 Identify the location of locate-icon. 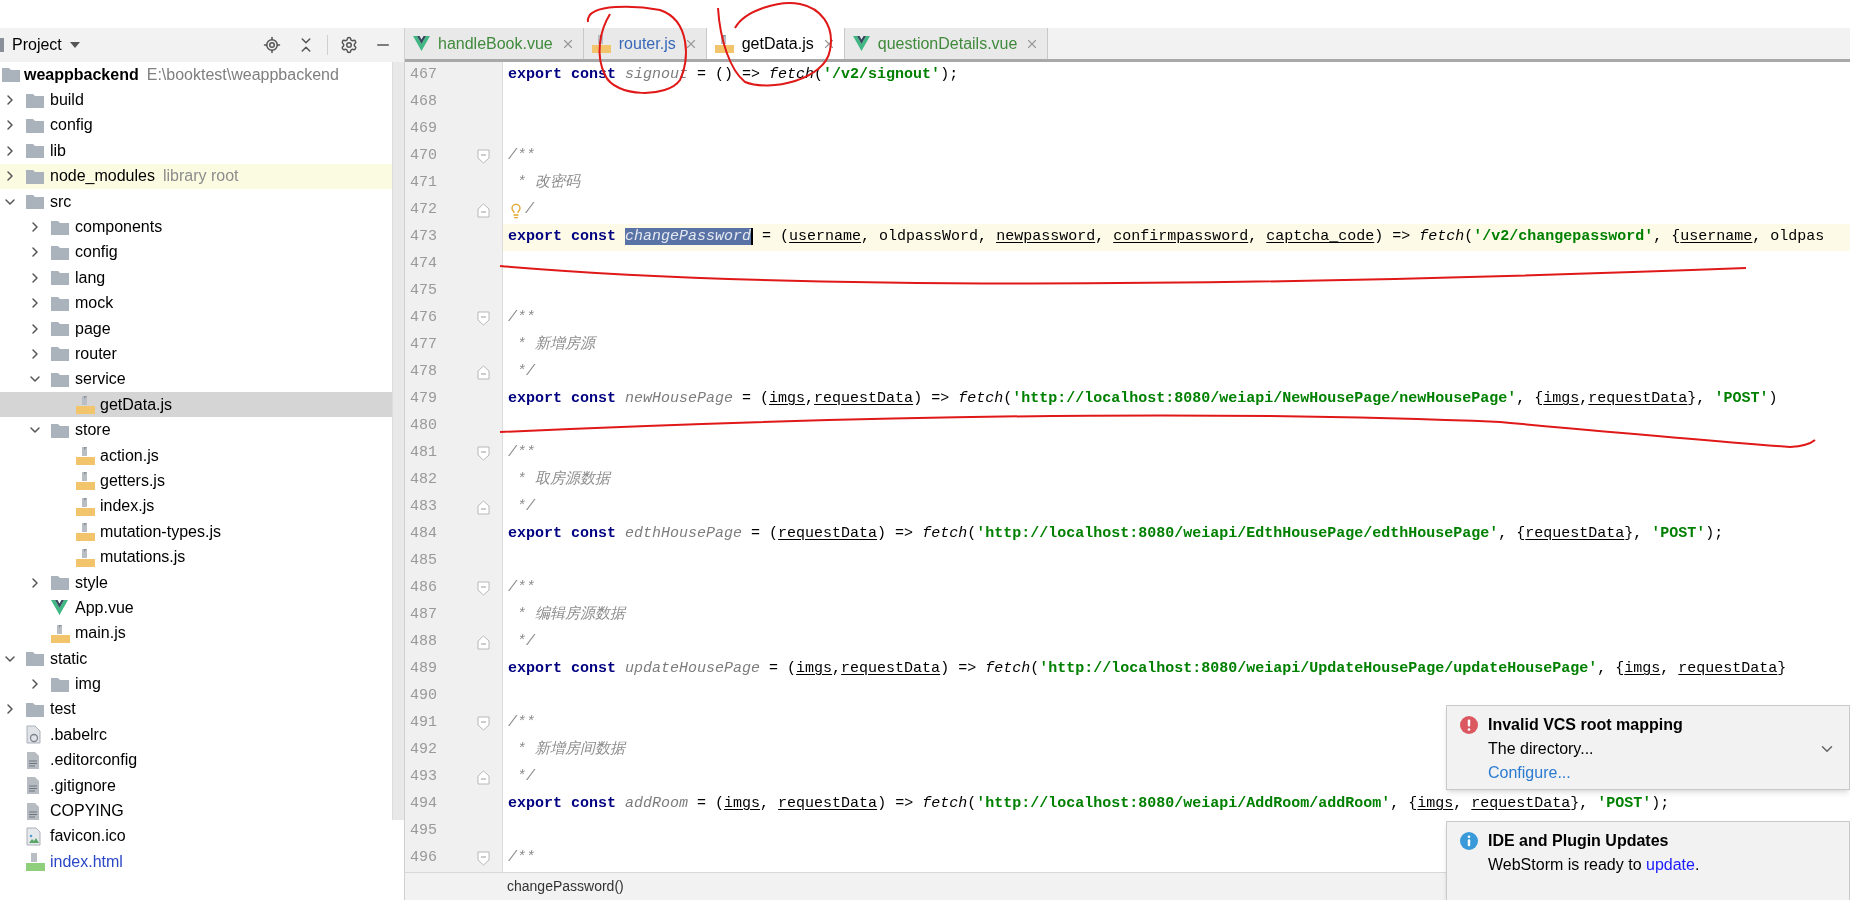
(272, 45).